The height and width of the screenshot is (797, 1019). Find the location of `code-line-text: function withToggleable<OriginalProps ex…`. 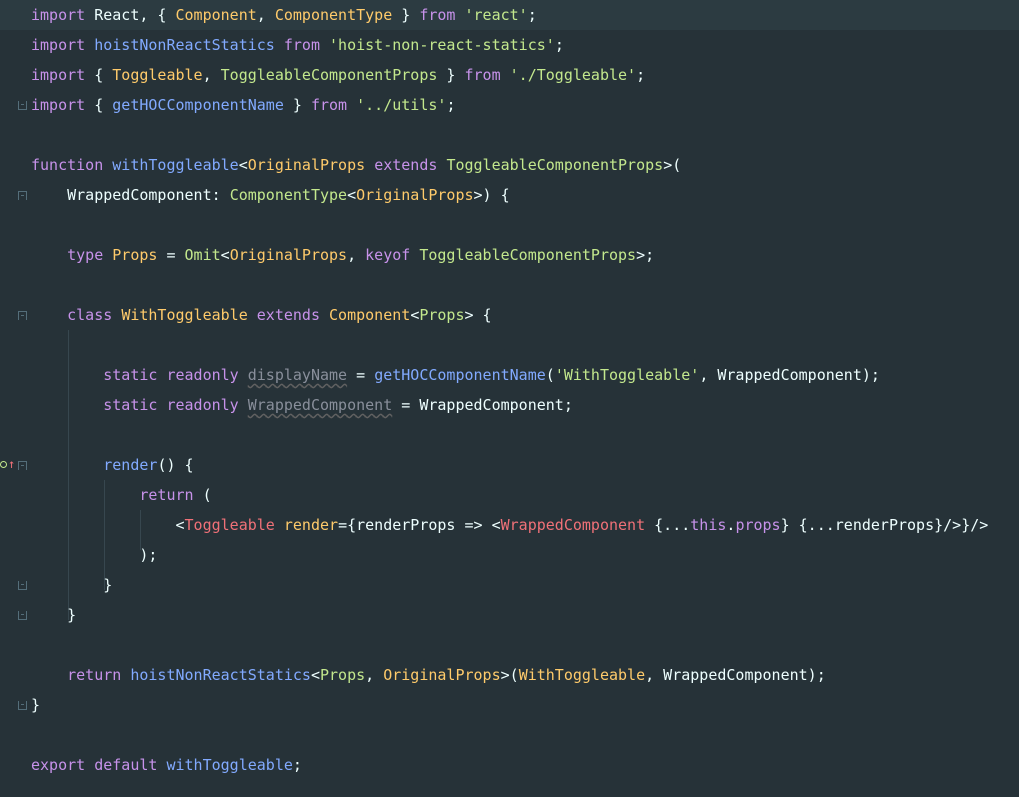

code-line-text: function withToggleable<OriginalProps ex… is located at coordinates (356, 165).